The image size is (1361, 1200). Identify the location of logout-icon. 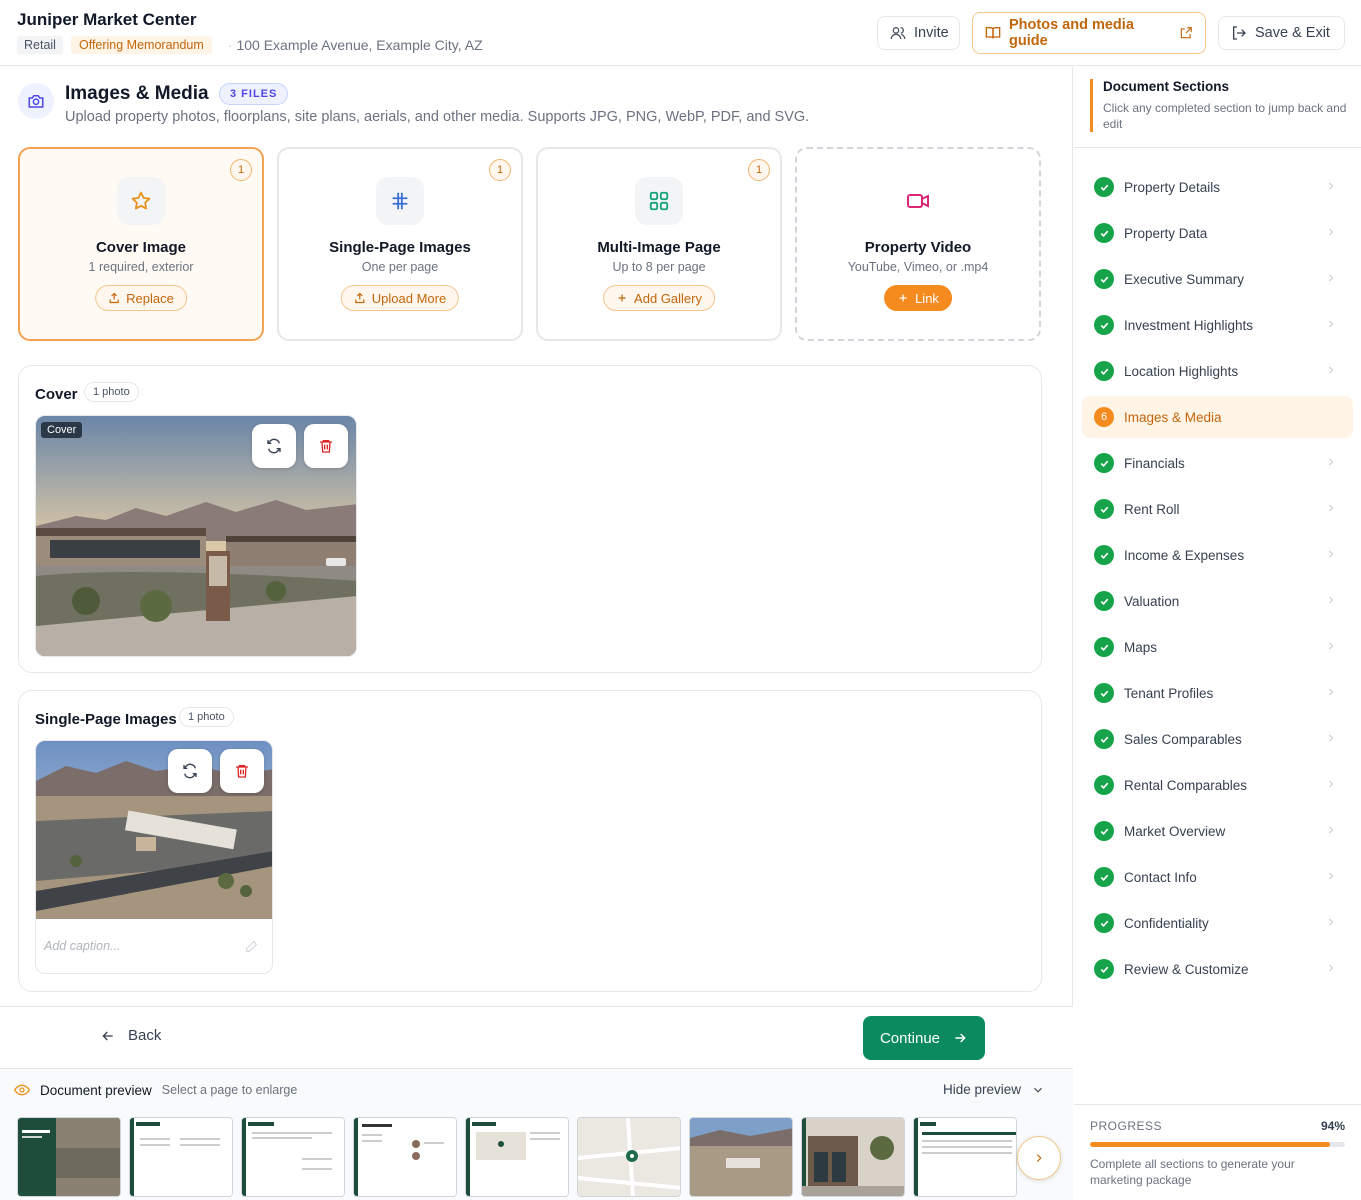
(1239, 33).